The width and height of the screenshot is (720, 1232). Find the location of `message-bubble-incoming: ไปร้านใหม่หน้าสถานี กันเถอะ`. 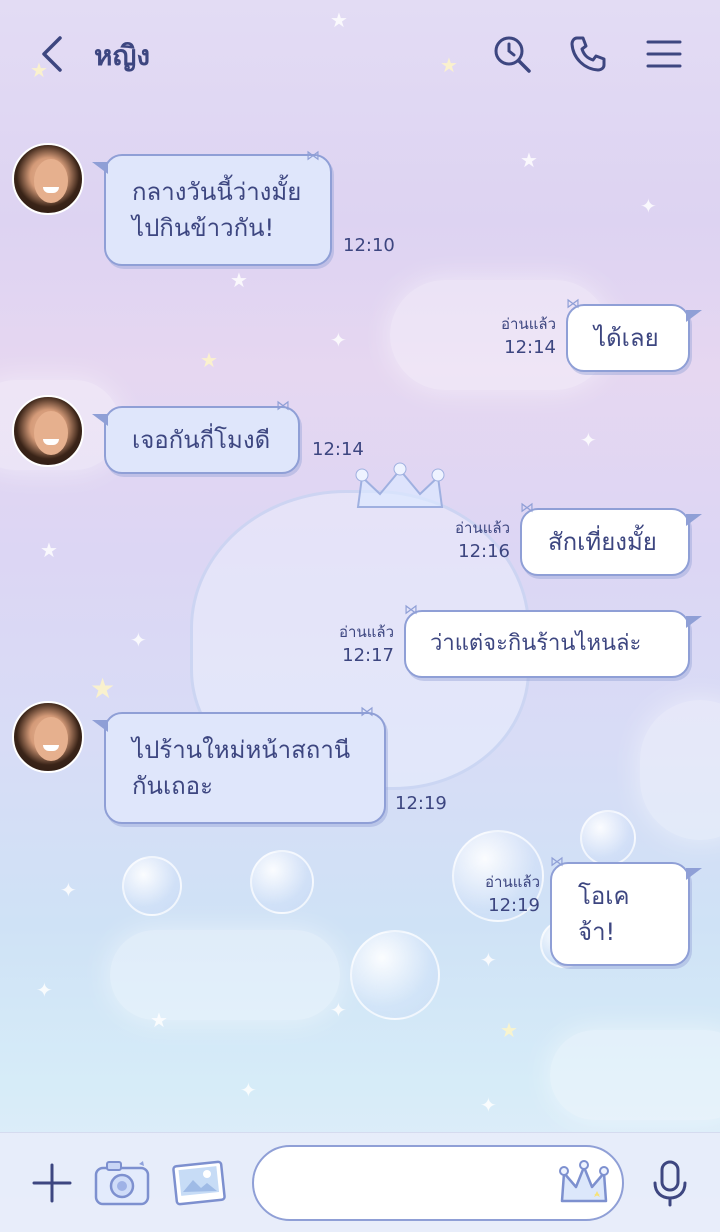

message-bubble-incoming: ไปร้านใหม่หน้าสถานี กันเถอะ is located at coordinates (239, 768).